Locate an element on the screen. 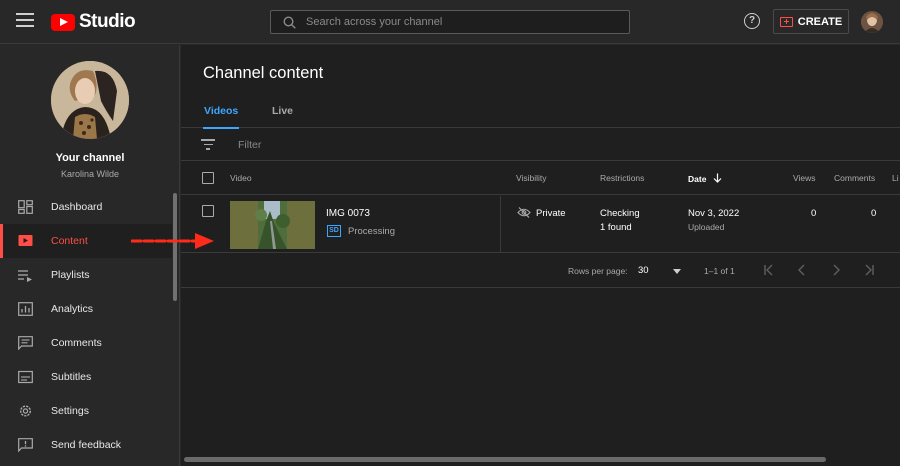  channel-name: Karolina Wilde is located at coordinates (90, 174).